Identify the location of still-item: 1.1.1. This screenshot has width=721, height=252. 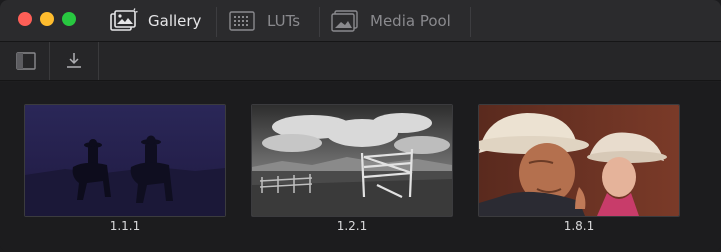
(125, 168).